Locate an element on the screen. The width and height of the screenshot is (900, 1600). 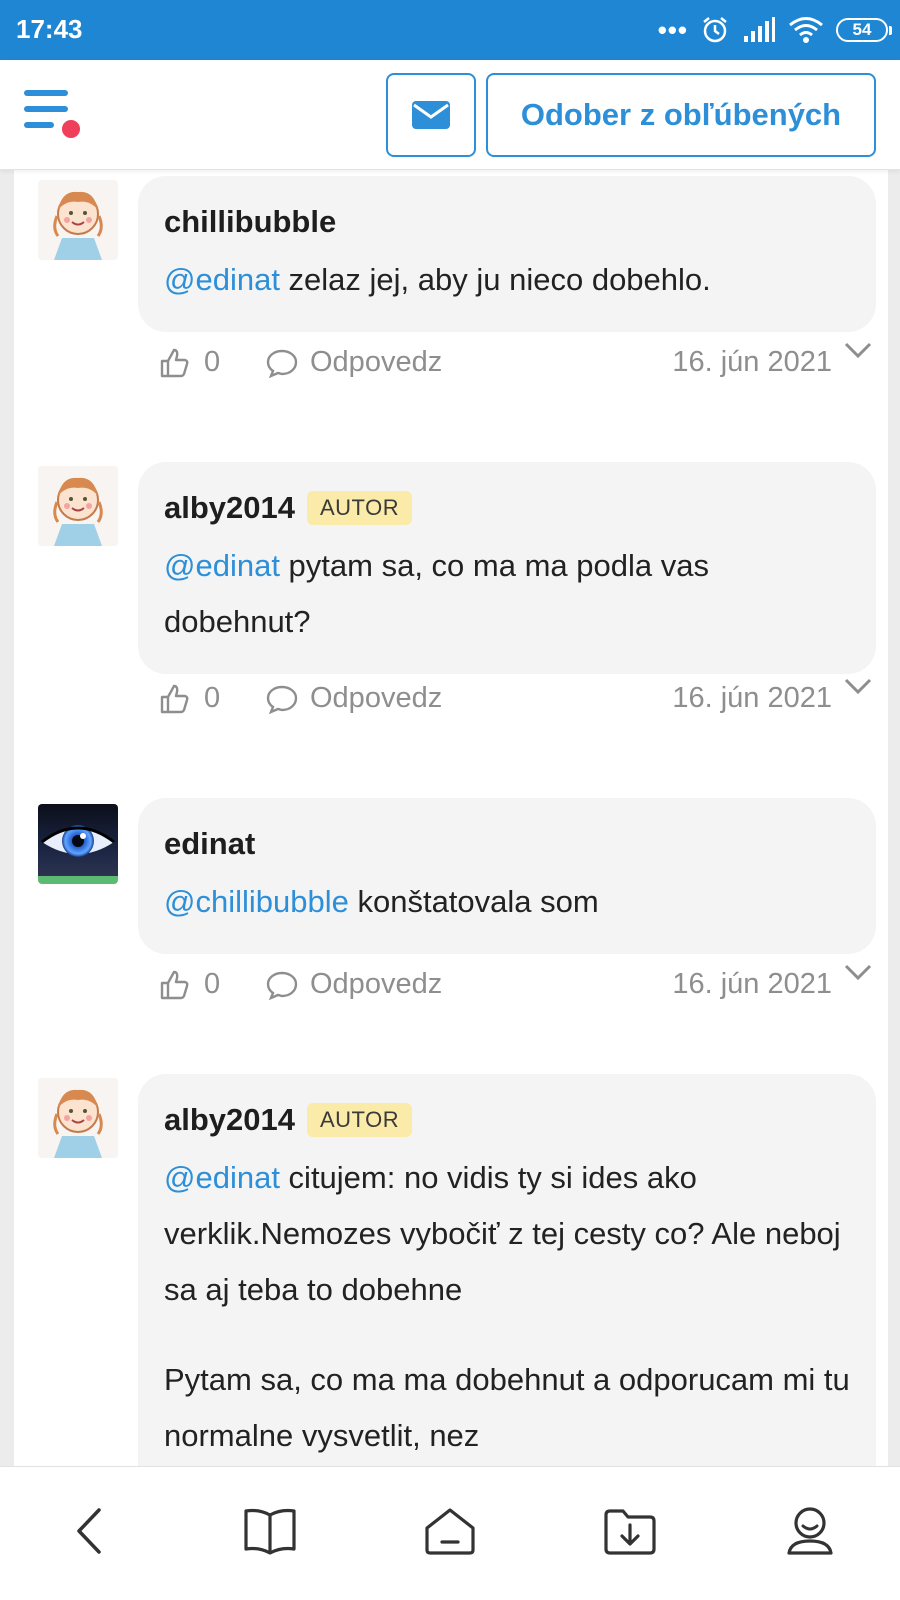
downloads-button is located at coordinates (630, 1531).